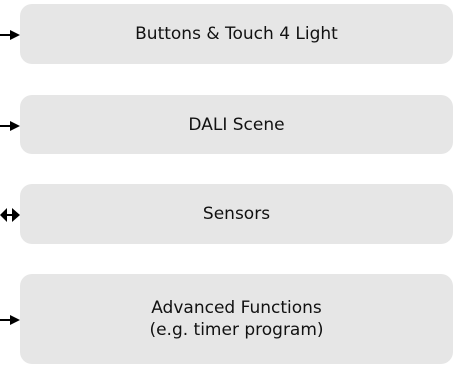 This screenshot has width=453, height=375. What do you see at coordinates (236, 308) in the screenshot?
I see `box-label-line-1: Advanced Functions` at bounding box center [236, 308].